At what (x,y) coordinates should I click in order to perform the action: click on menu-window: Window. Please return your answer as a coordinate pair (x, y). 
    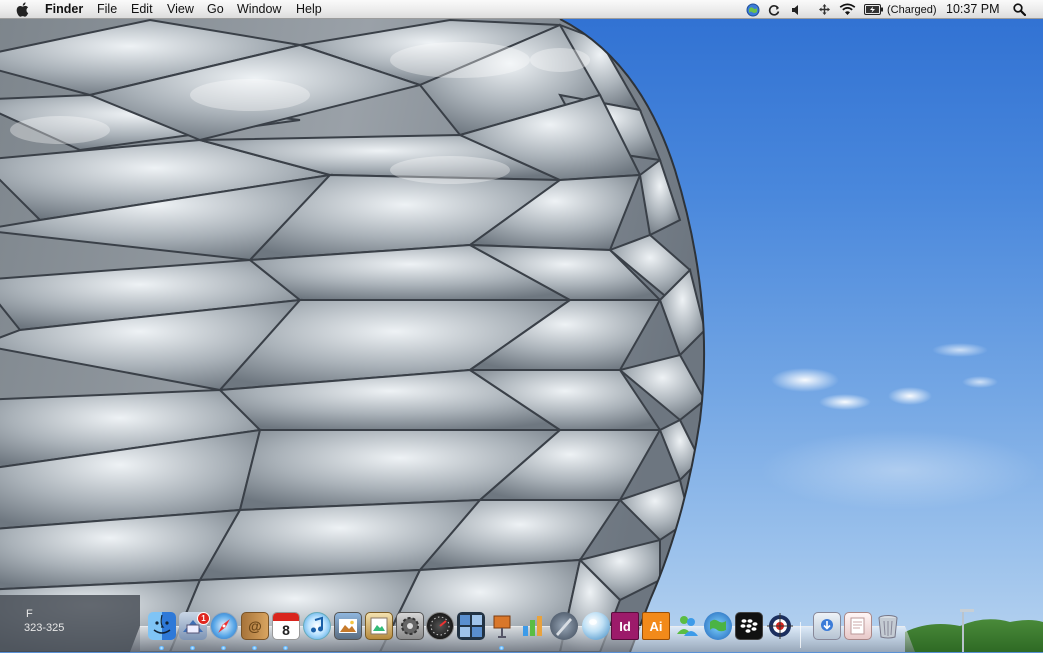
    Looking at the image, I should click on (259, 9).